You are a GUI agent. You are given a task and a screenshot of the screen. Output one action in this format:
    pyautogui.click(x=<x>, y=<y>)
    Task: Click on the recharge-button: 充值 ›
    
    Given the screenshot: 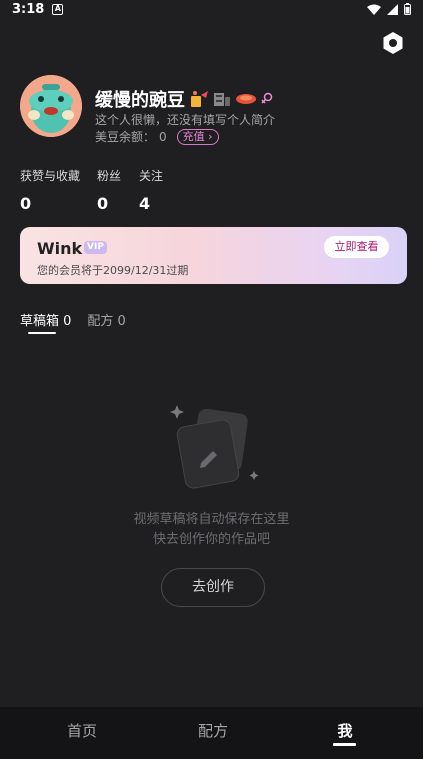 What is the action you would take?
    pyautogui.click(x=197, y=136)
    